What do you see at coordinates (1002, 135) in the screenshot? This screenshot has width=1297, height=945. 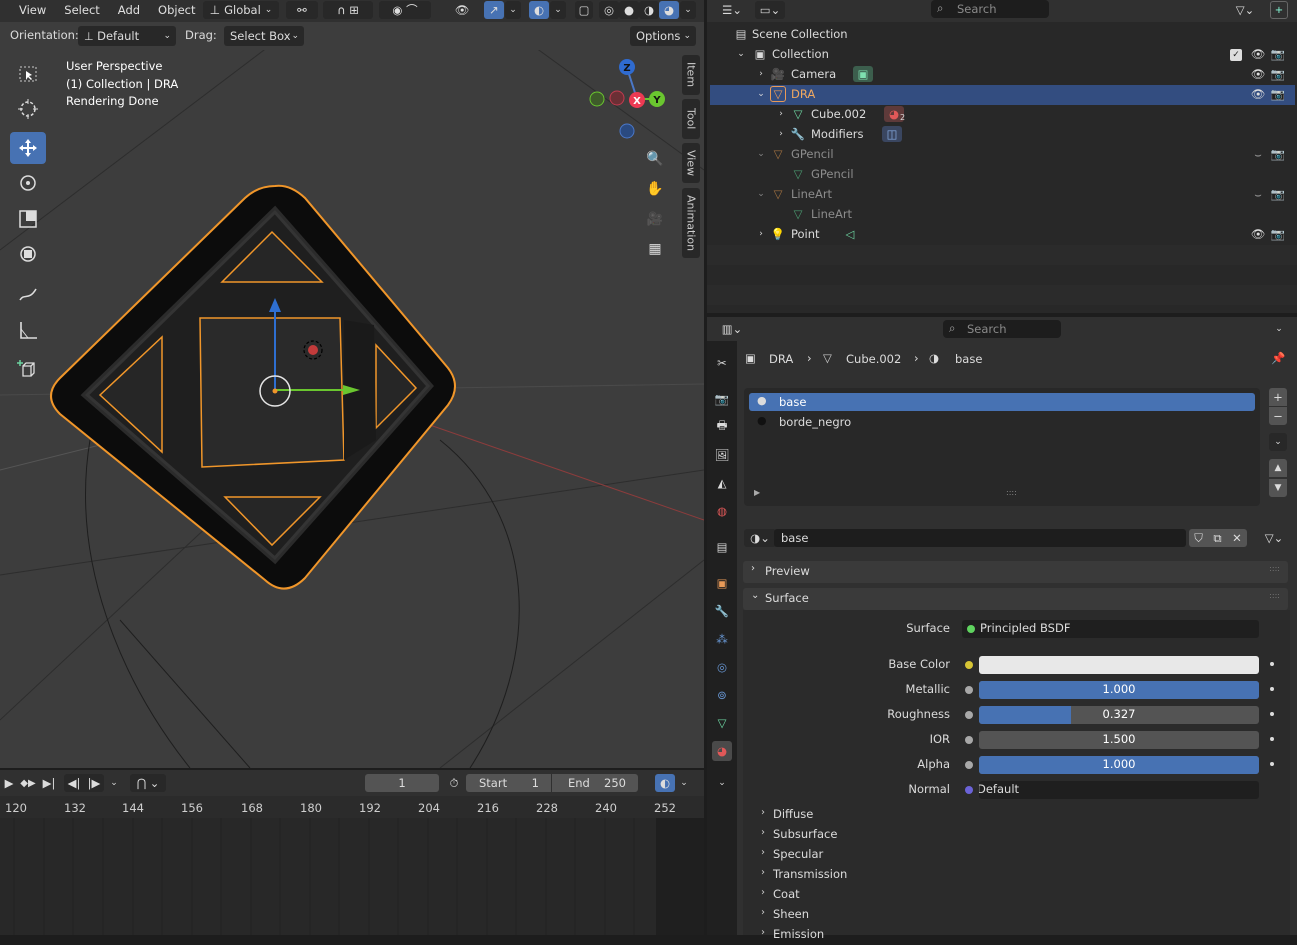 I see `outliner-row-modifiers: › 🔧 Modifiers ◫` at bounding box center [1002, 135].